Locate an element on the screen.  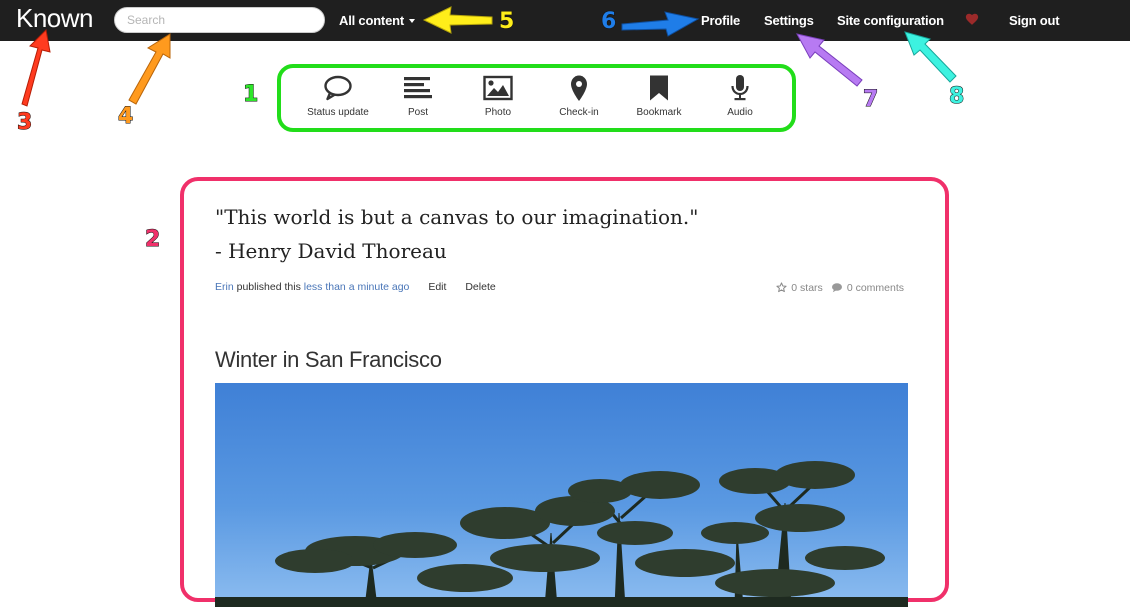
photo-post-title: Winter in San Francisco is located at coordinates (328, 360).